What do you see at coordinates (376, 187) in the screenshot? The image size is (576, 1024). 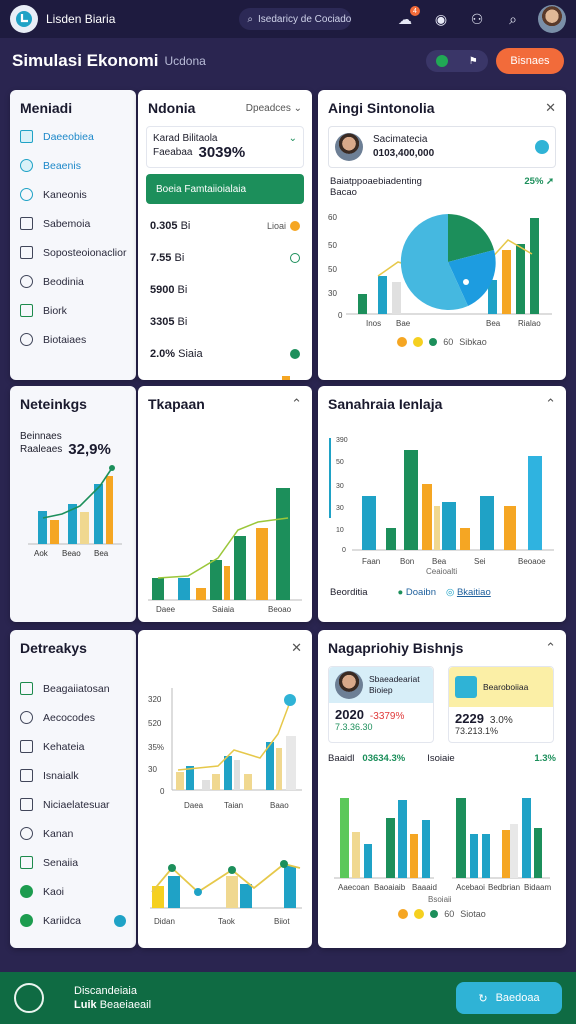 I see `metric-text: Baiatppoaebiadenting Bacao` at bounding box center [376, 187].